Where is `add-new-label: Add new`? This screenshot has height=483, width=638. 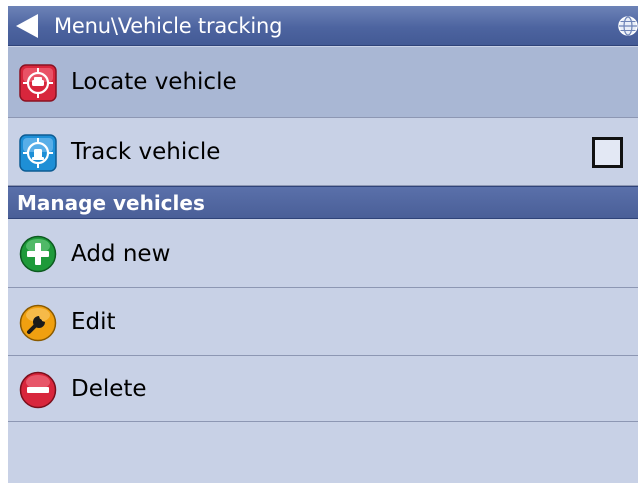
add-new-label: Add new is located at coordinates (121, 254).